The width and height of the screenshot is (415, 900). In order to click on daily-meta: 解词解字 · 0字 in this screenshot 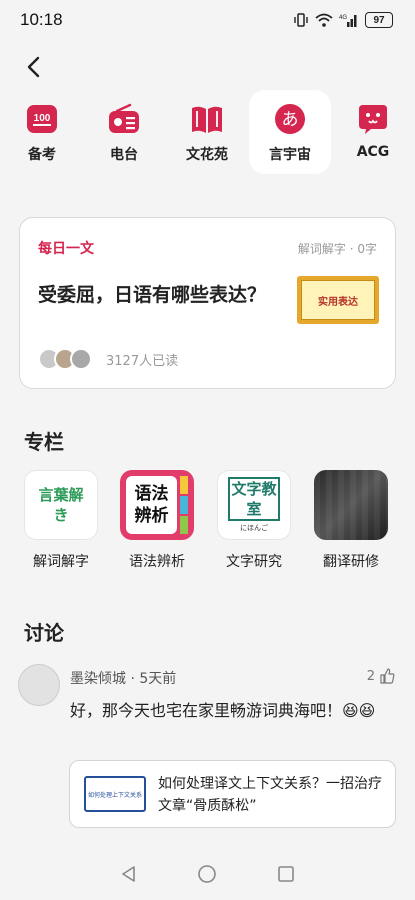, I will do `click(337, 249)`.